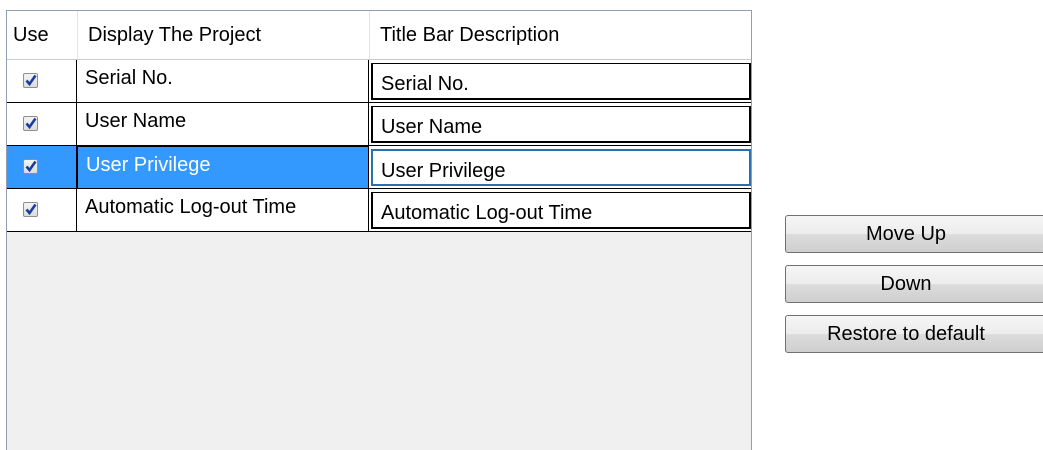 Image resolution: width=1043 pixels, height=450 pixels. I want to click on title-input: User Privilege, so click(561, 167).